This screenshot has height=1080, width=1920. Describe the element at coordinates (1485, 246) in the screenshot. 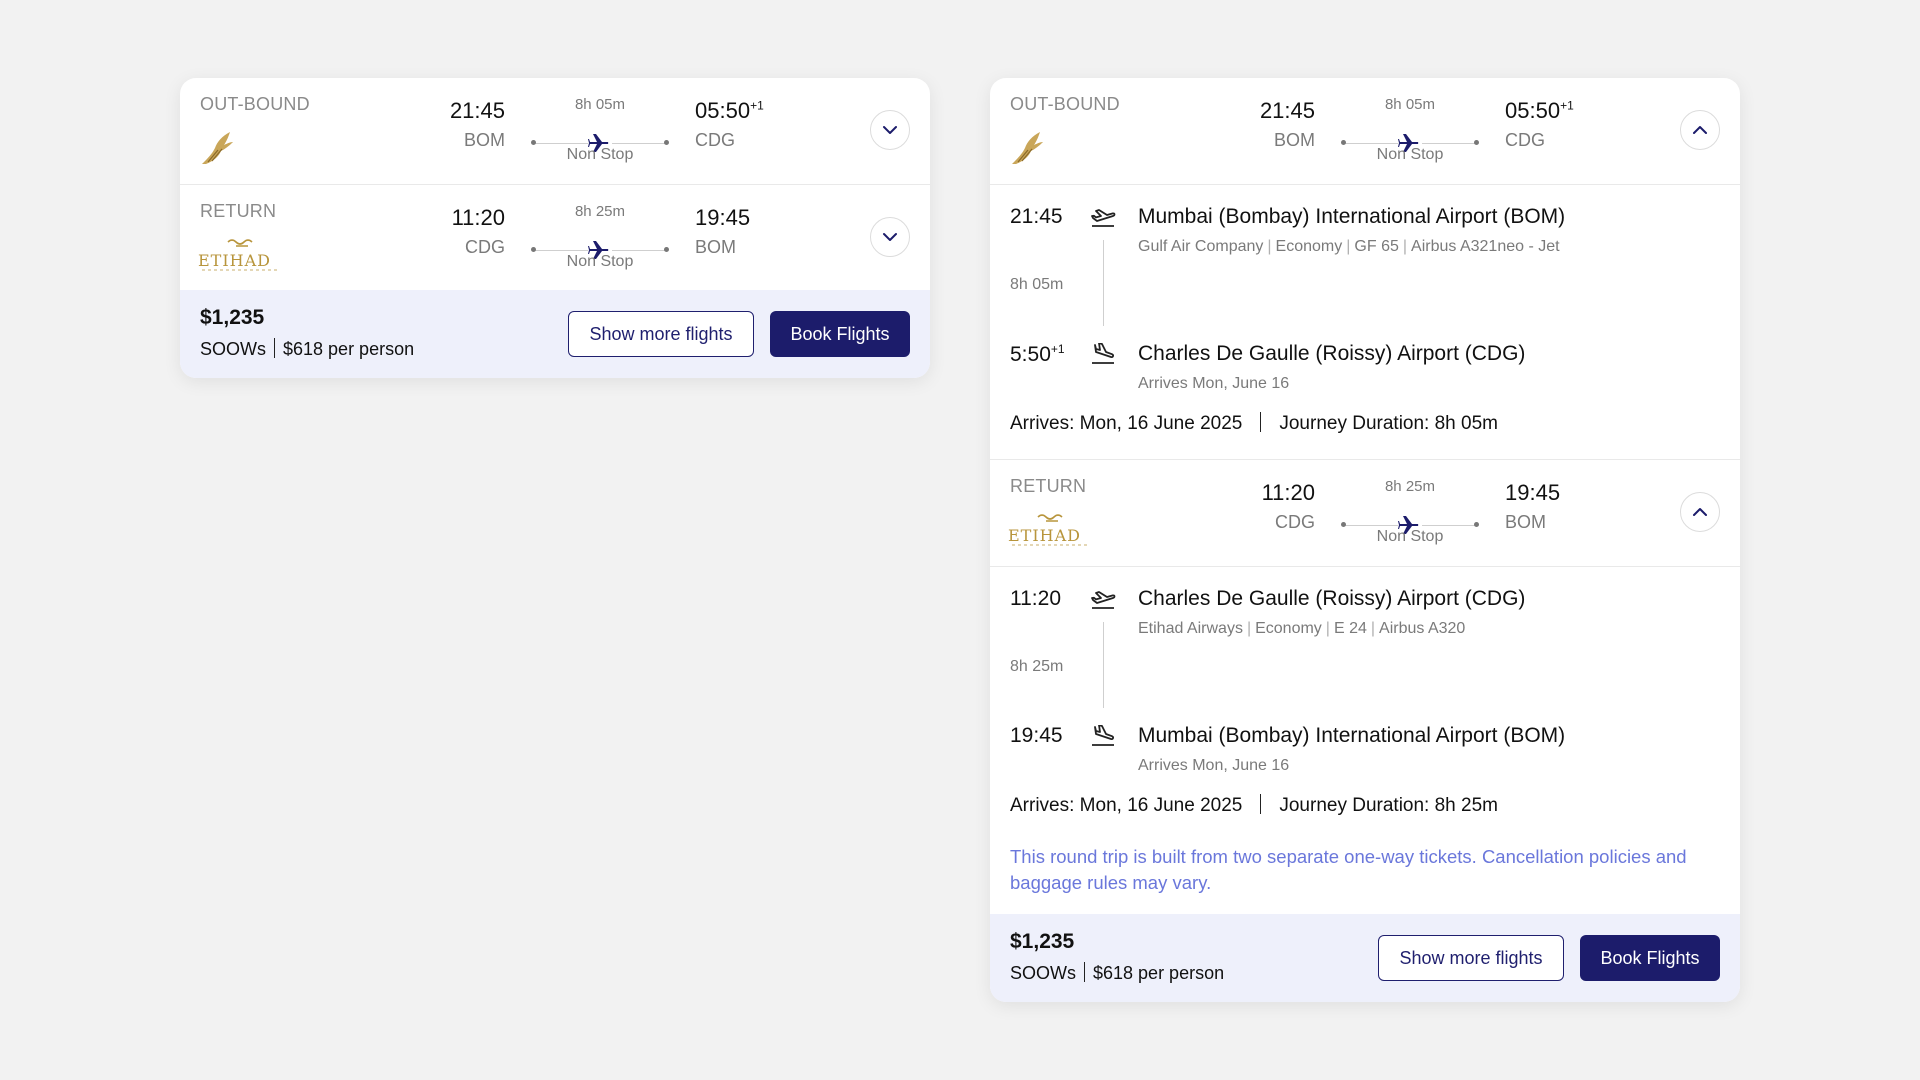

I see `detail-aircraft: Airbus A321neo - Jet` at that location.